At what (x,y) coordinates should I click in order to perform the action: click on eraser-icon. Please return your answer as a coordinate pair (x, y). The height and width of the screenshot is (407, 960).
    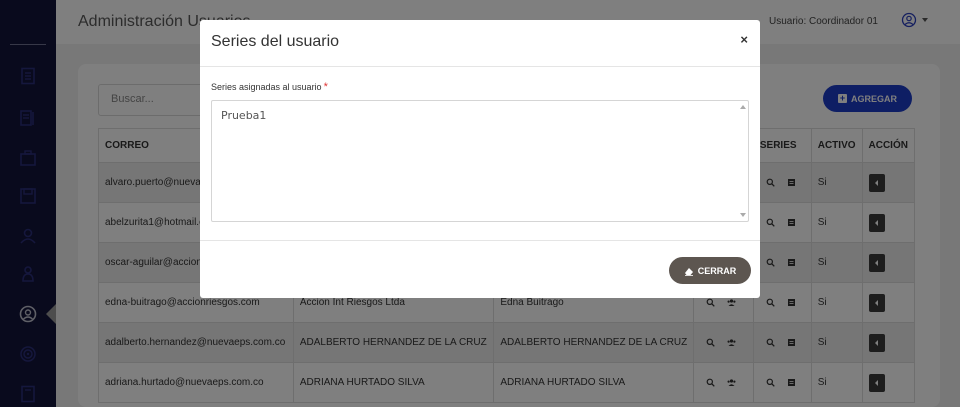
    Looking at the image, I should click on (688, 271).